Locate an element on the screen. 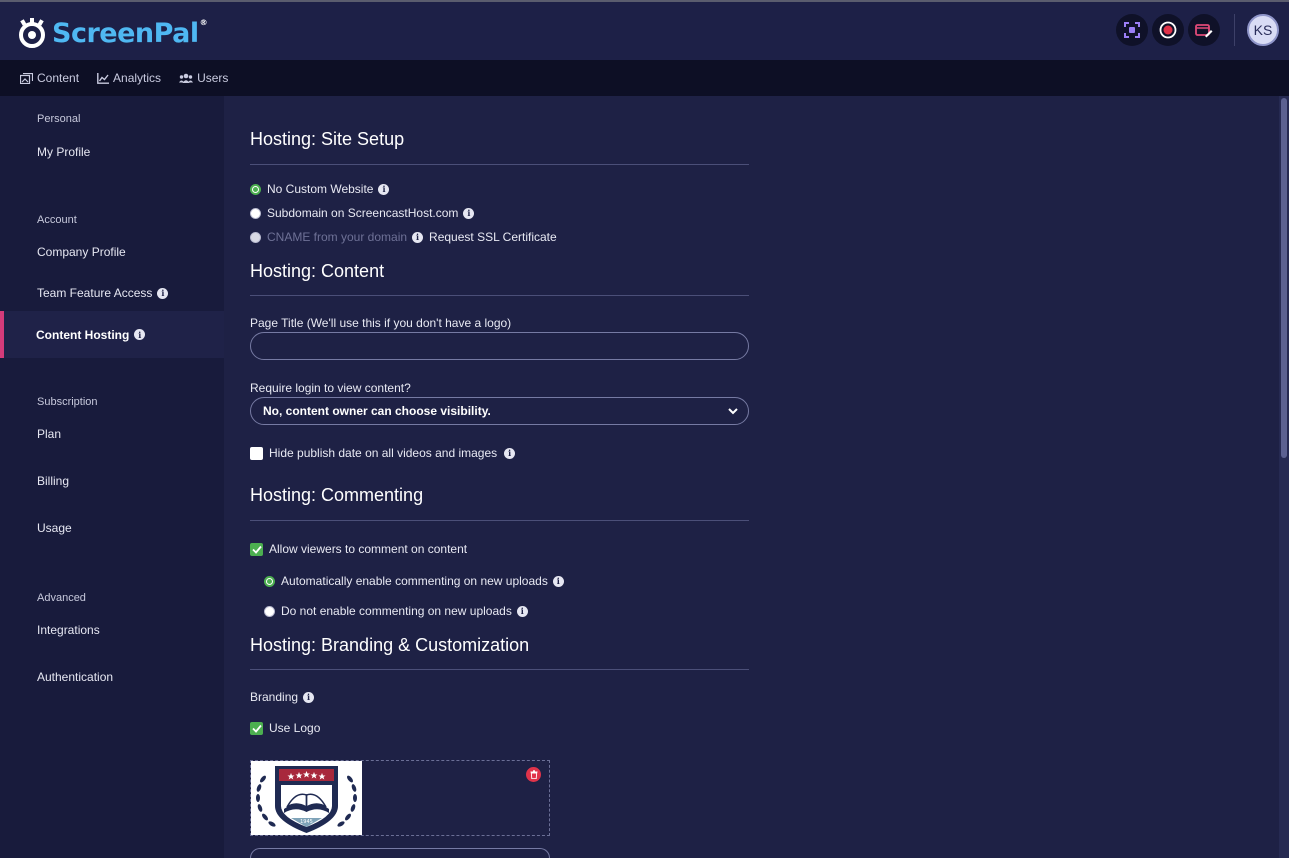  screenpal-logo: ScreenPal® is located at coordinates (112, 33).